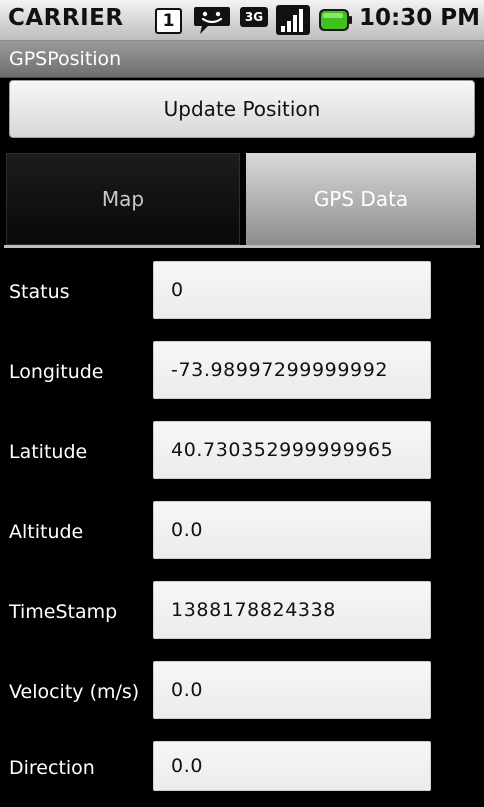 This screenshot has width=484, height=807. Describe the element at coordinates (292, 450) in the screenshot. I see `latitude-field: 40.730352999999965` at that location.